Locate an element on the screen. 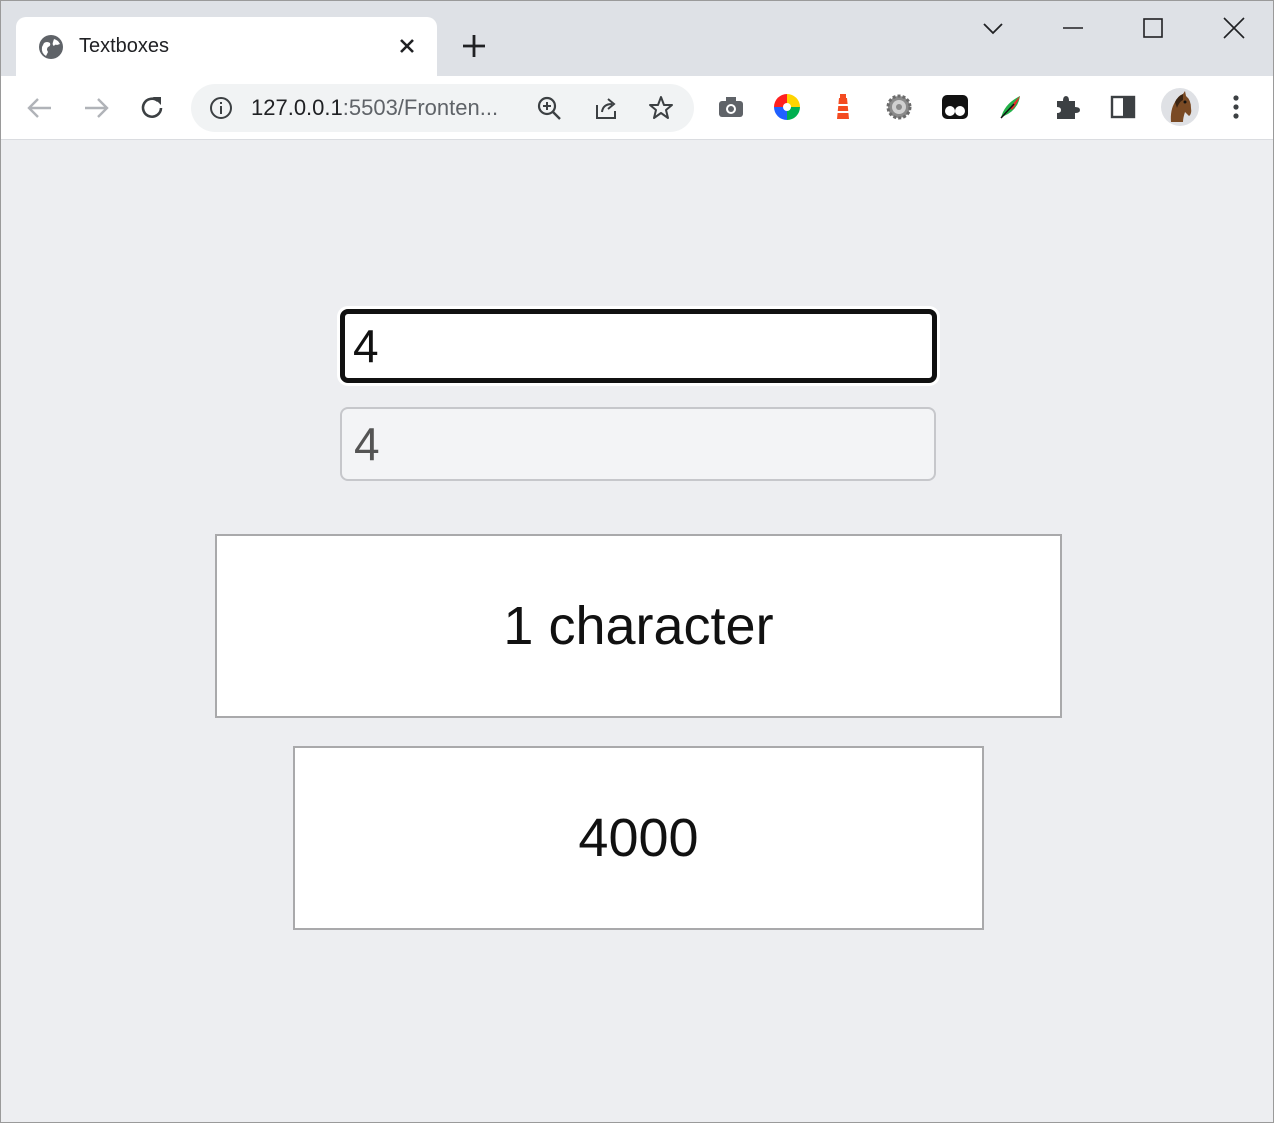  number-output-box: 4000 is located at coordinates (638, 838).